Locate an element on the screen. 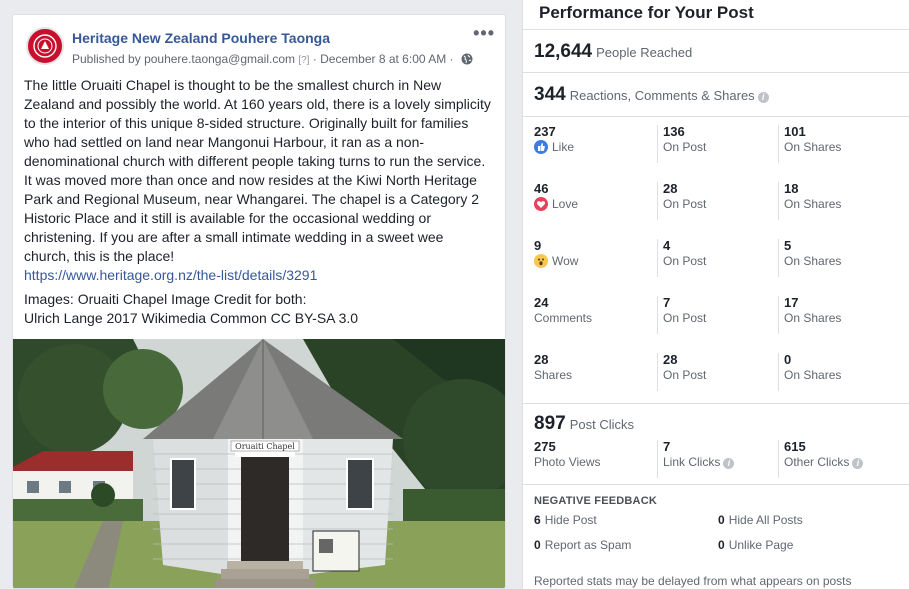 This screenshot has width=909, height=589. like-on-post-label: On Post is located at coordinates (685, 147).